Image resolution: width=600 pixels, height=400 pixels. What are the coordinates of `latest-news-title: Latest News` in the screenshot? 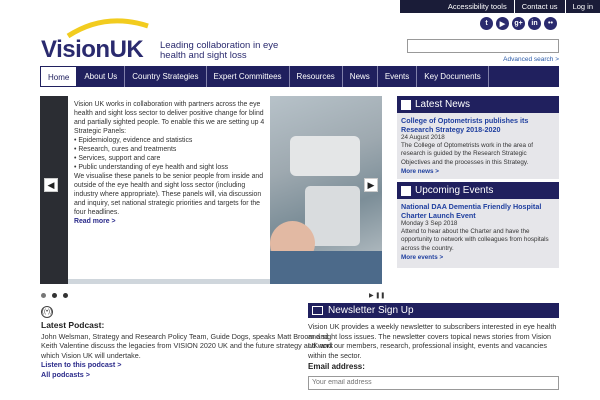 It's located at (443, 104).